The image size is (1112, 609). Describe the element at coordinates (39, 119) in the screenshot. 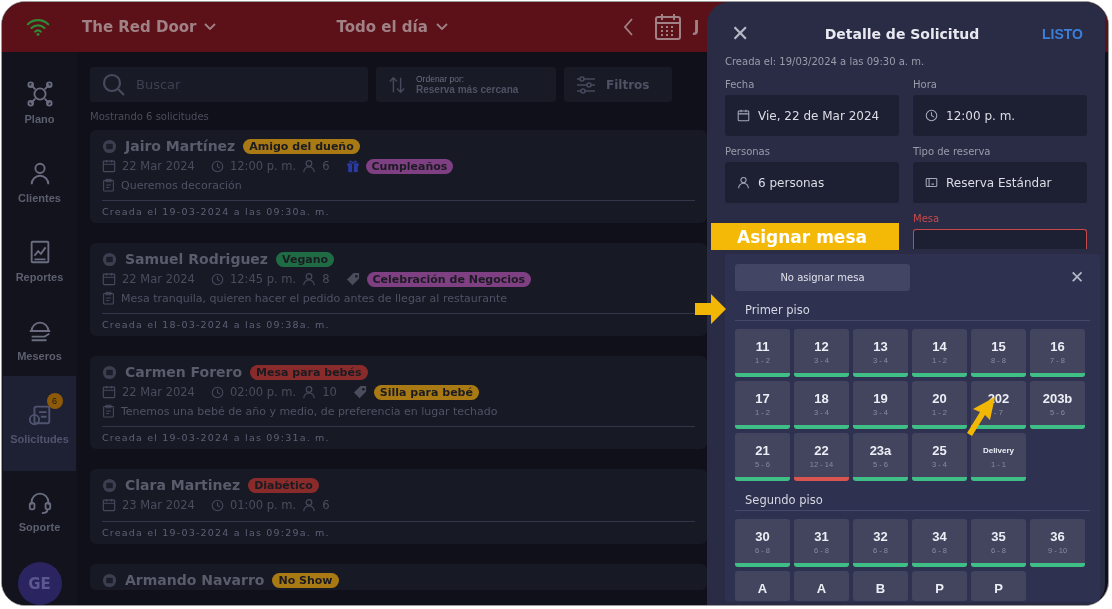

I see `sidebar-label: Plano` at that location.